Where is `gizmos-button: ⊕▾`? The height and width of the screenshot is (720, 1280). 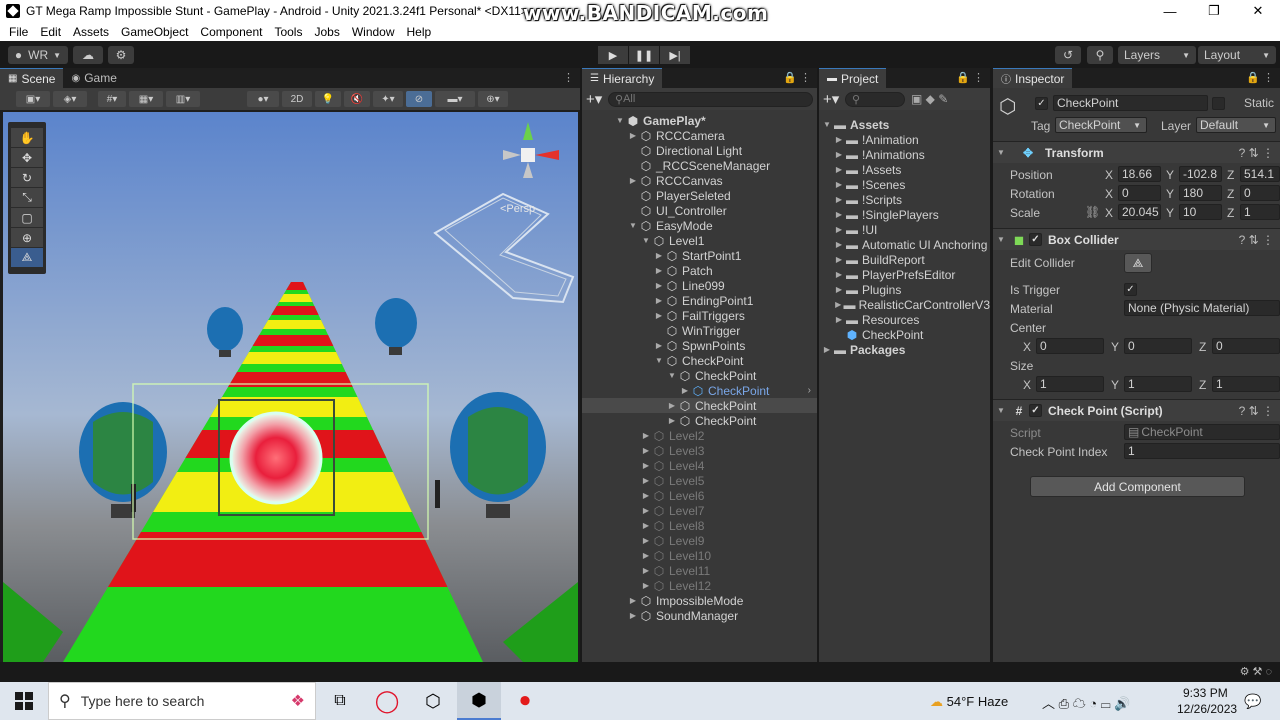 gizmos-button: ⊕▾ is located at coordinates (493, 99).